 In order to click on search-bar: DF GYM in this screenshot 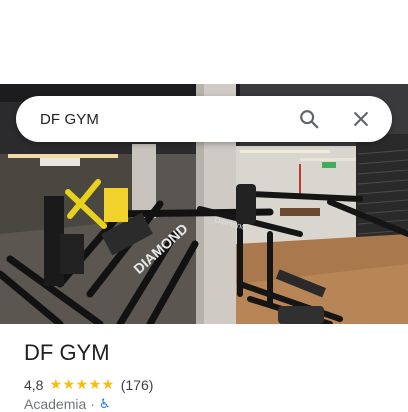, I will do `click(204, 119)`.